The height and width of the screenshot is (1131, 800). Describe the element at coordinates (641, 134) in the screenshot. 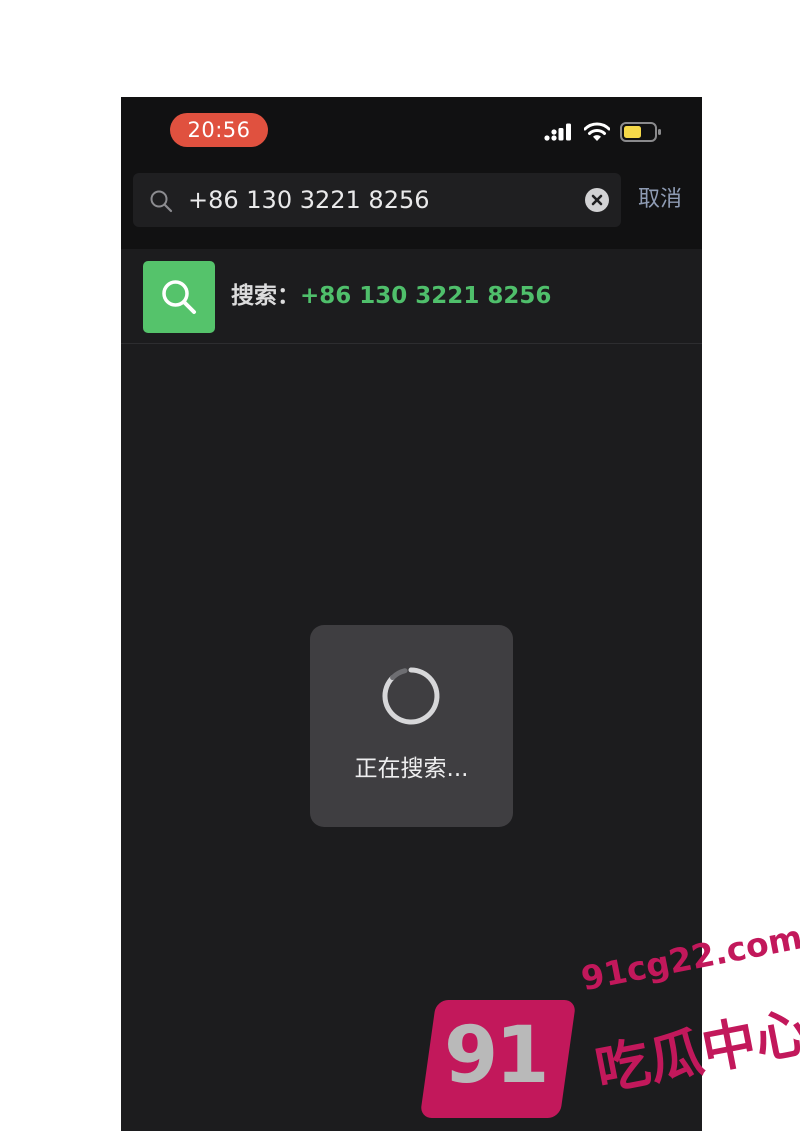

I see `battery-icon` at that location.